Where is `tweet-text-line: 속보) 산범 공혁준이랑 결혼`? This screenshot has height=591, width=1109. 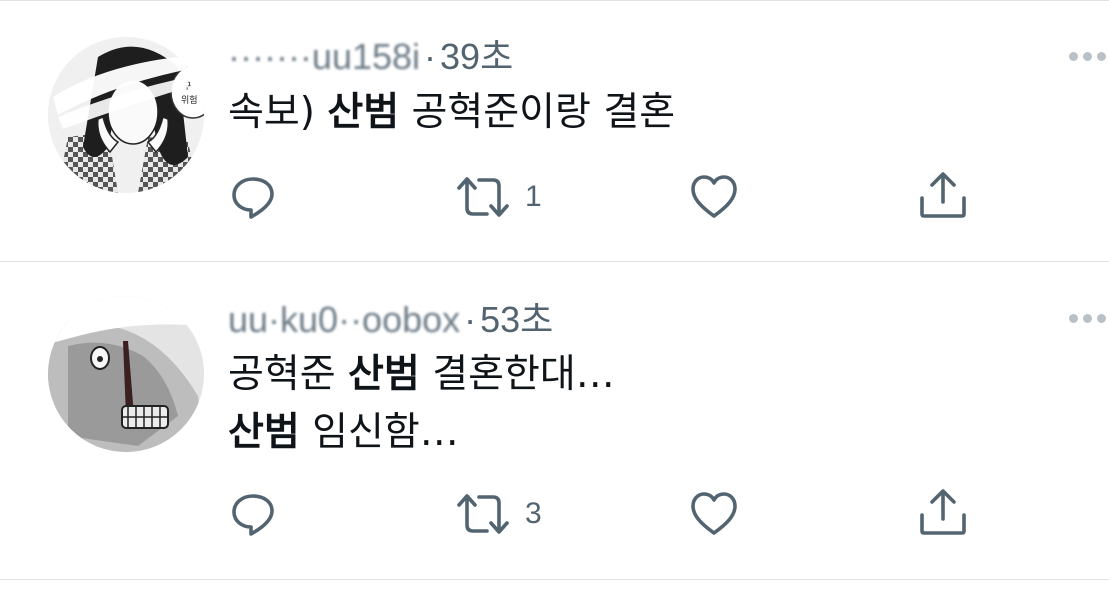
tweet-text-line: 속보) 산범 공혁준이랑 결혼 is located at coordinates (451, 113).